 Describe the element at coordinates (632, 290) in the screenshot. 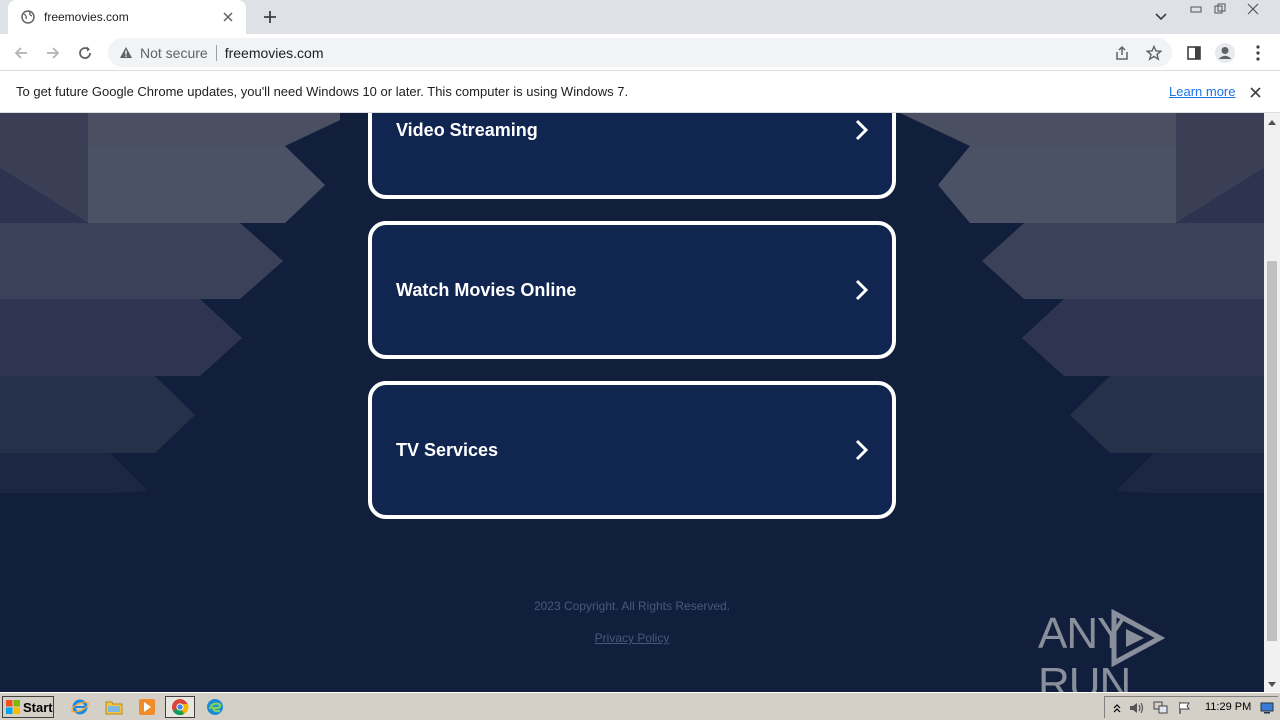

I see `card-watch-movies-online: Watch Movies Online` at that location.